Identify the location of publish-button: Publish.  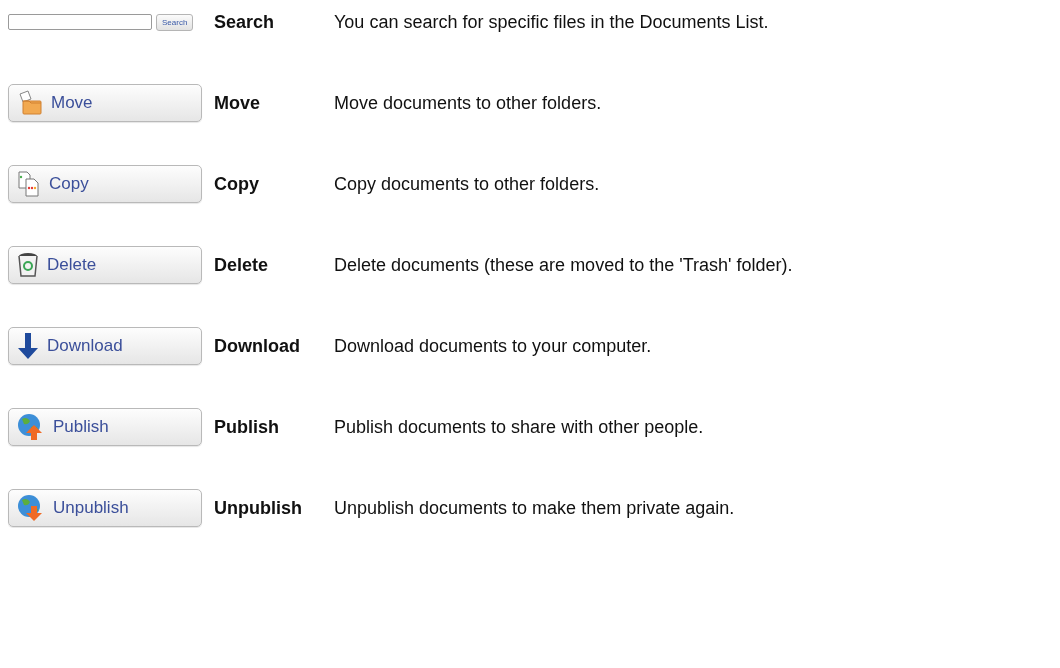
(105, 427).